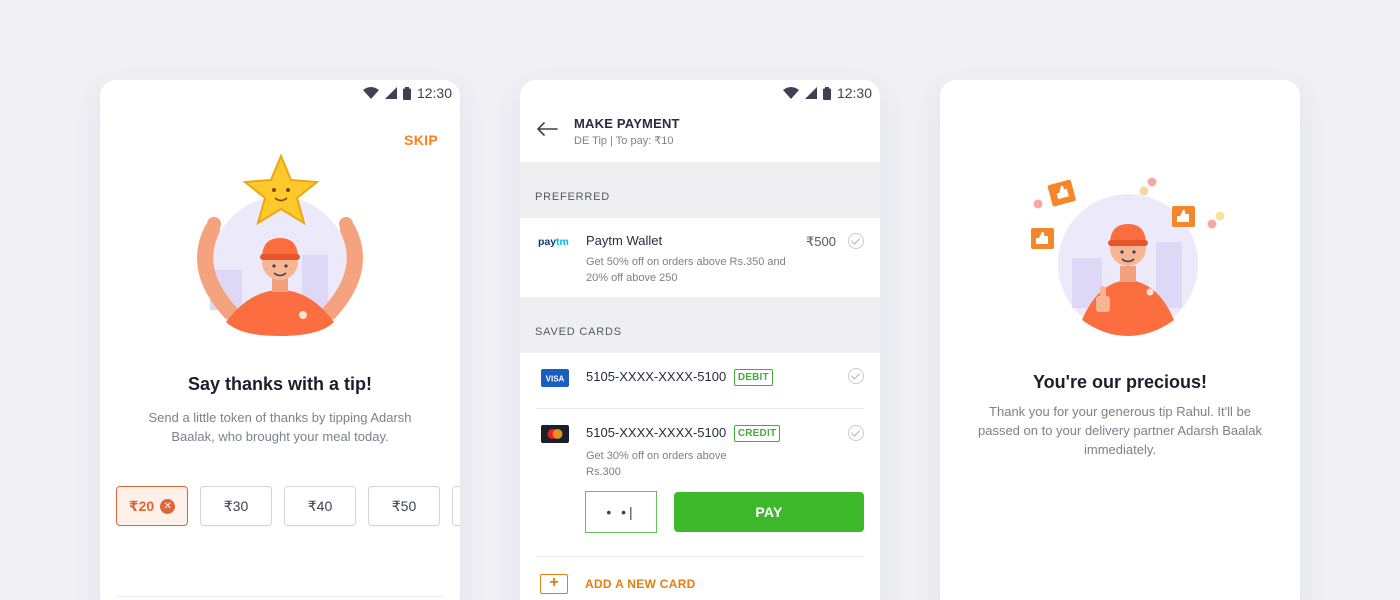 The image size is (1400, 600). Describe the element at coordinates (320, 506) in the screenshot. I see `tip-option-40: ₹40` at that location.